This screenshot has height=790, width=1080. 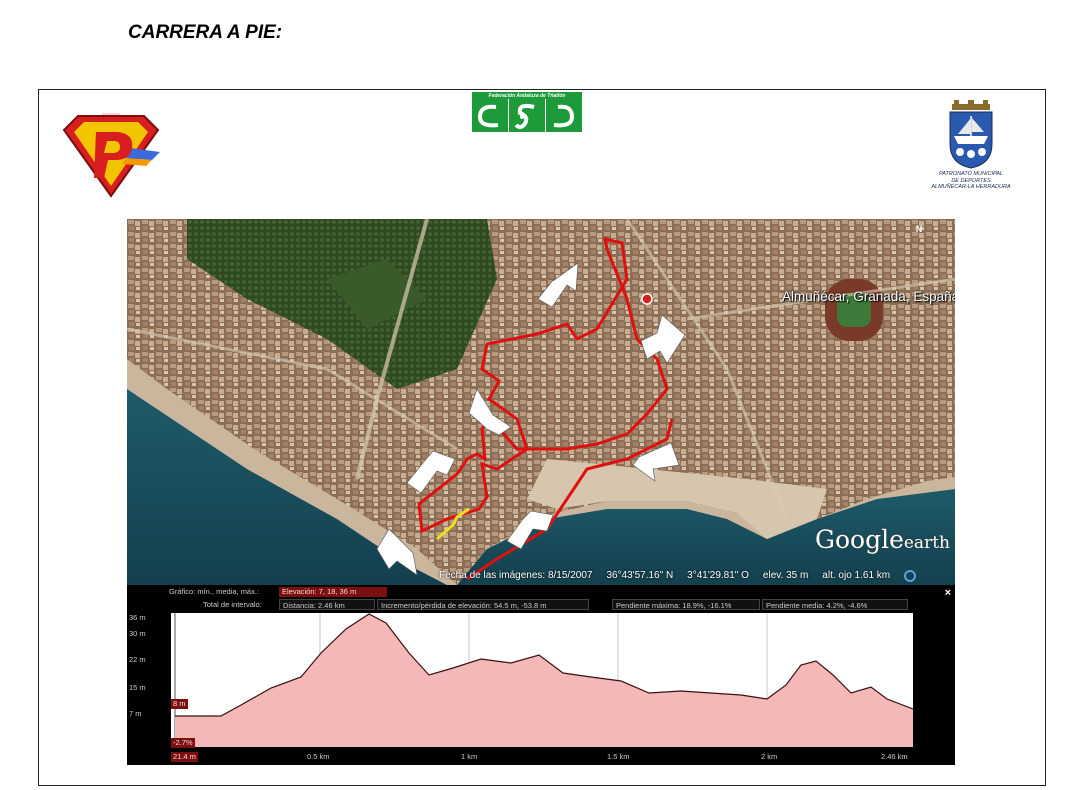 I want to click on longitude: 3°41'29.81" O, so click(x=718, y=575).